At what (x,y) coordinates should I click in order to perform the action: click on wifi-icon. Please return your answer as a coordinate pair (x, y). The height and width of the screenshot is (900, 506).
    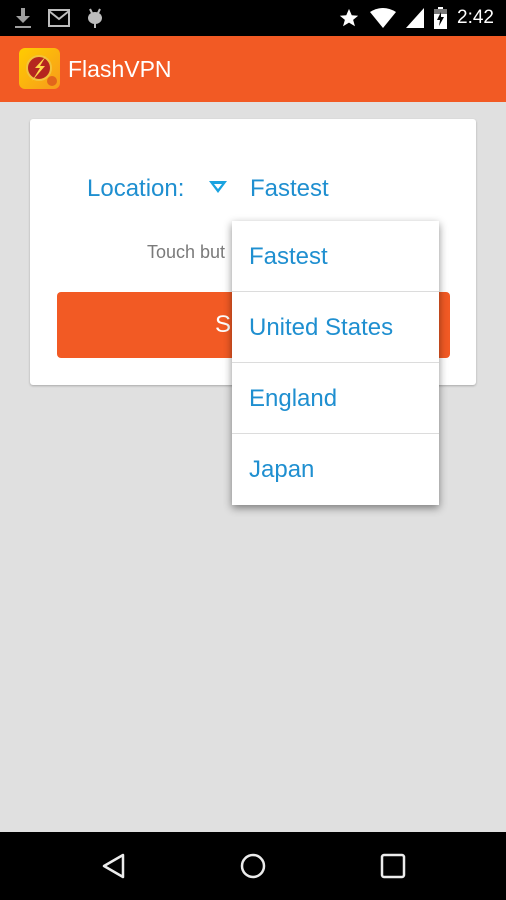
    Looking at the image, I should click on (383, 18).